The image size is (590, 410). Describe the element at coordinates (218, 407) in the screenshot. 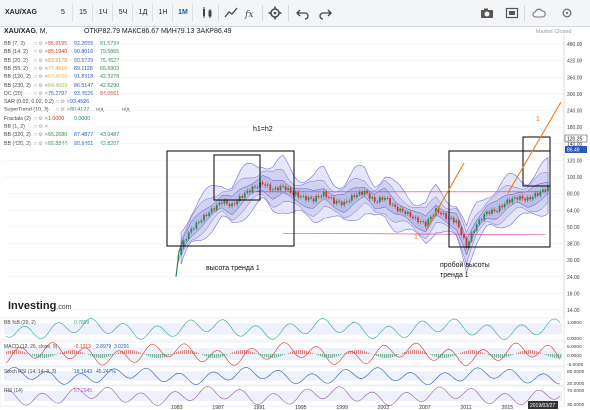

I see `time-tick: 1987` at that location.